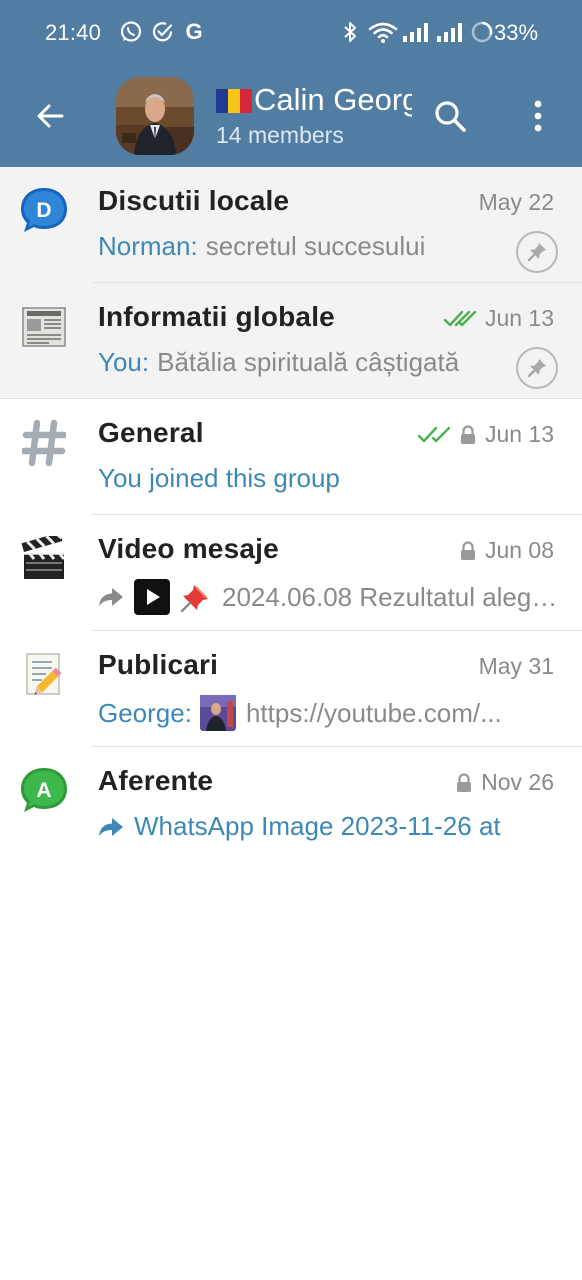 The height and width of the screenshot is (1280, 582). What do you see at coordinates (44, 559) in the screenshot?
I see `clapperboard-icon` at bounding box center [44, 559].